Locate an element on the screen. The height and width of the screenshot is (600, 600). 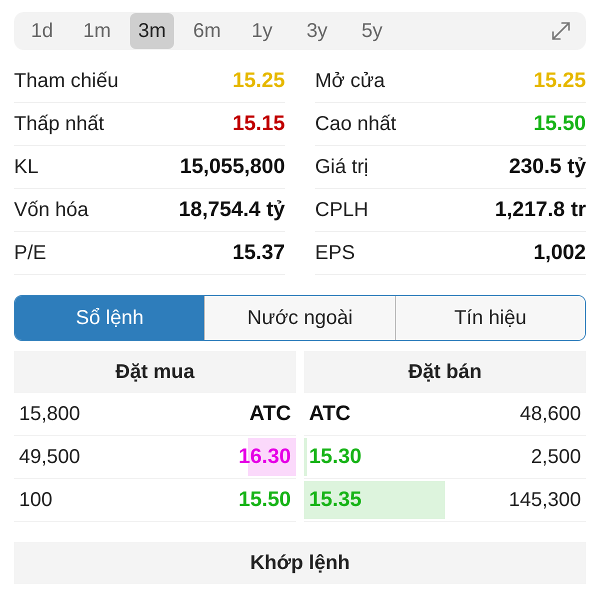
period-tab: 1y is located at coordinates (262, 31).